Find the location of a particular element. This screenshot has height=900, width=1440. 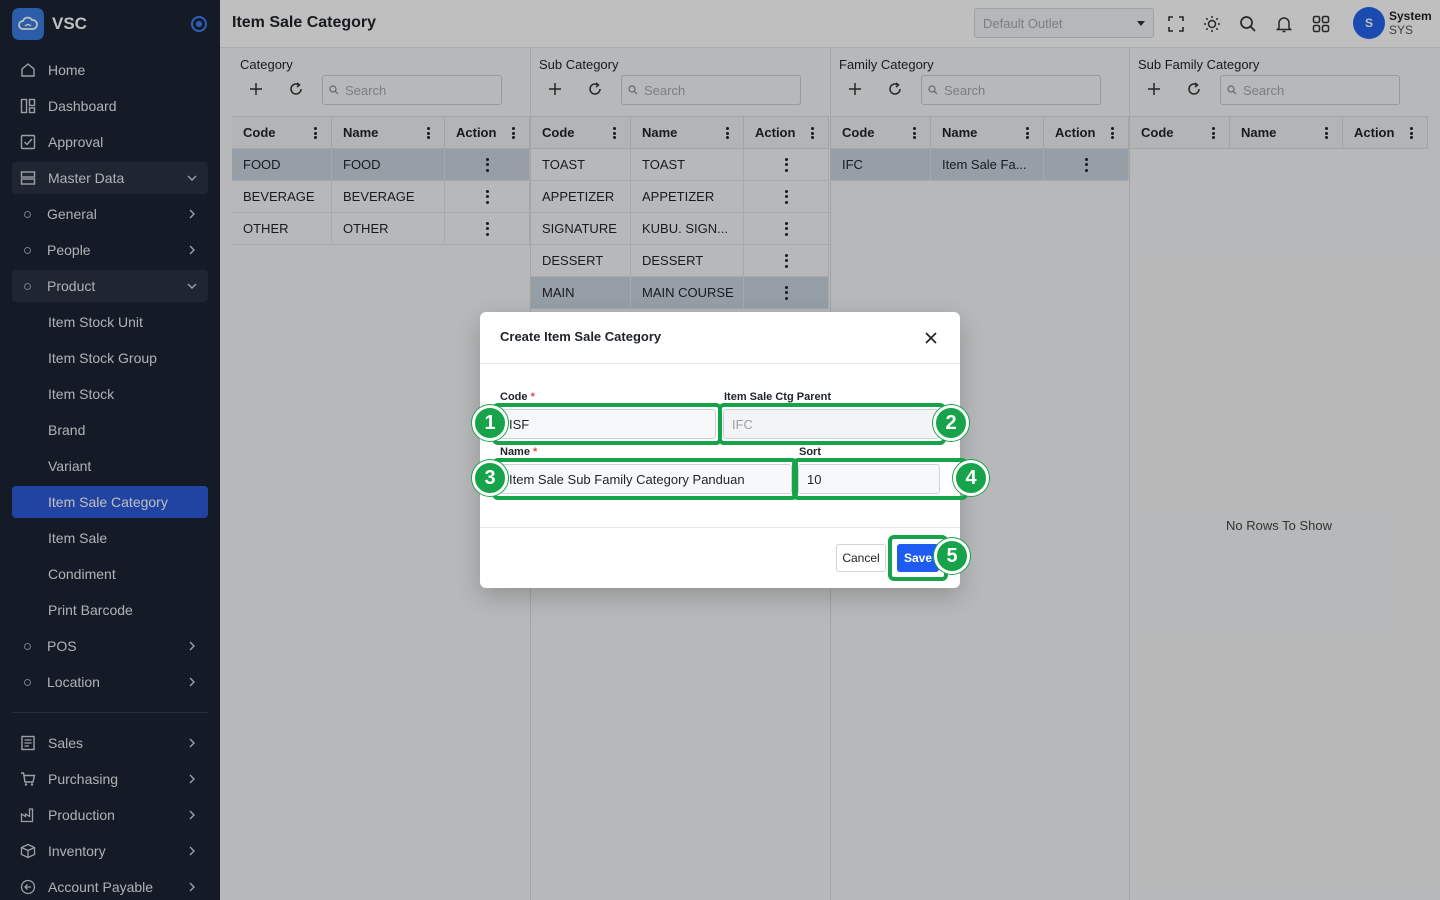

sort-label: Sort is located at coordinates (810, 452).